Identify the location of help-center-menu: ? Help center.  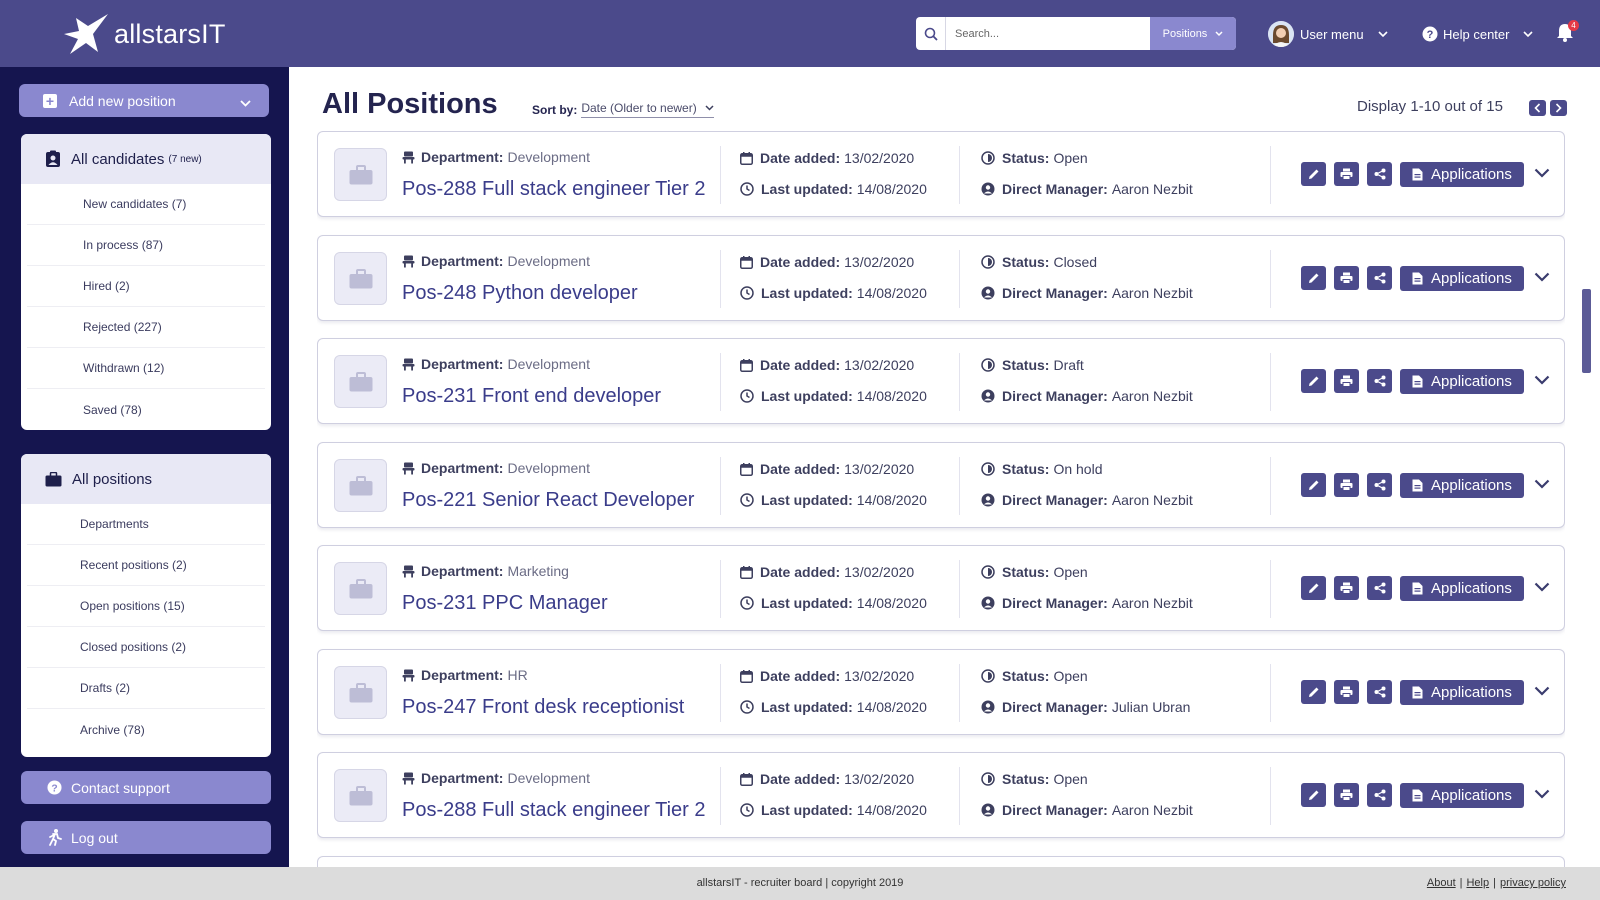
(1478, 34).